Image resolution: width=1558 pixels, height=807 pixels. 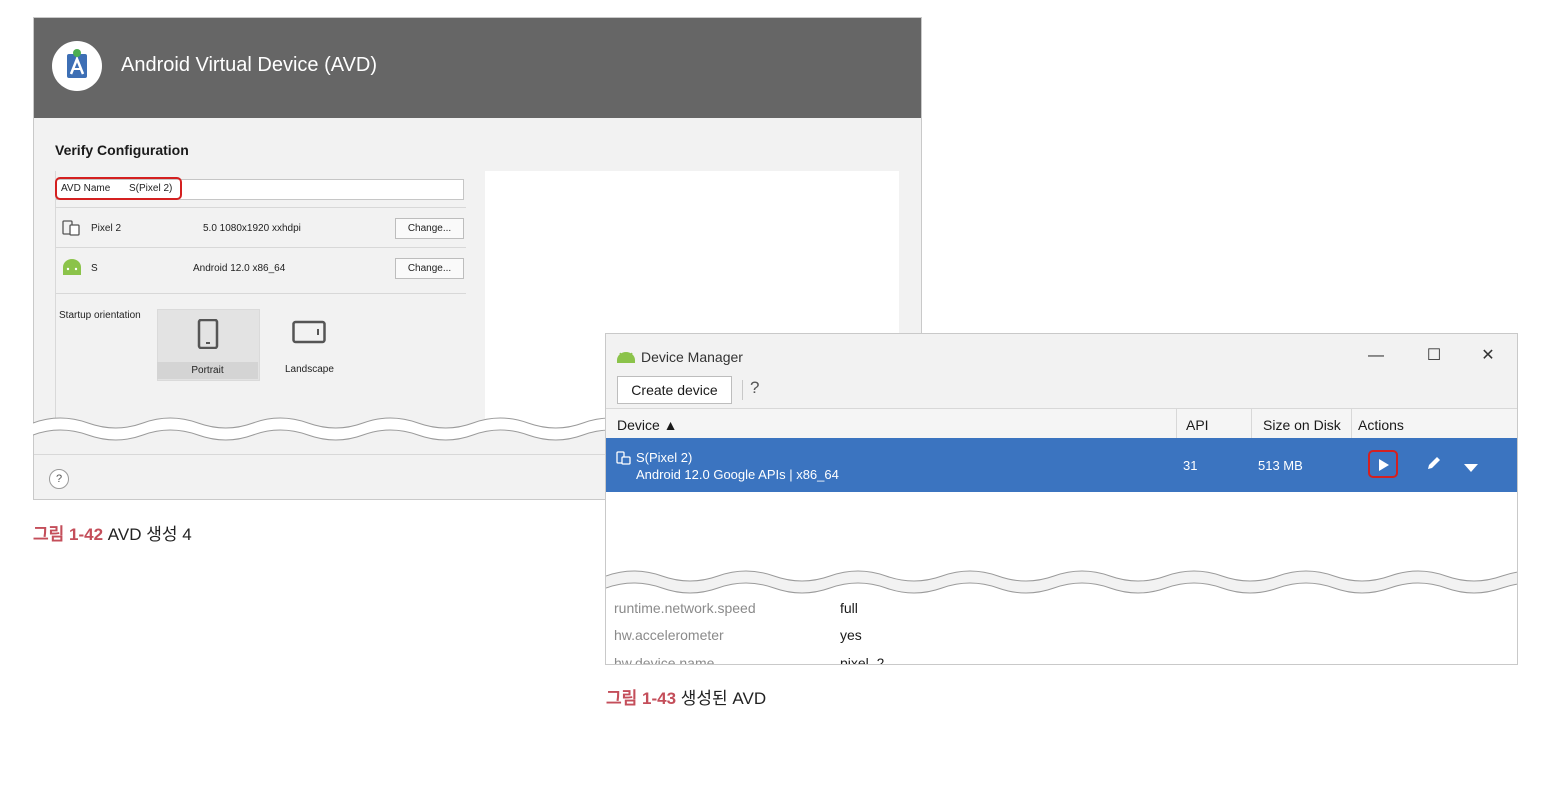 I want to click on column-size: Size on Disk, so click(x=1302, y=425).